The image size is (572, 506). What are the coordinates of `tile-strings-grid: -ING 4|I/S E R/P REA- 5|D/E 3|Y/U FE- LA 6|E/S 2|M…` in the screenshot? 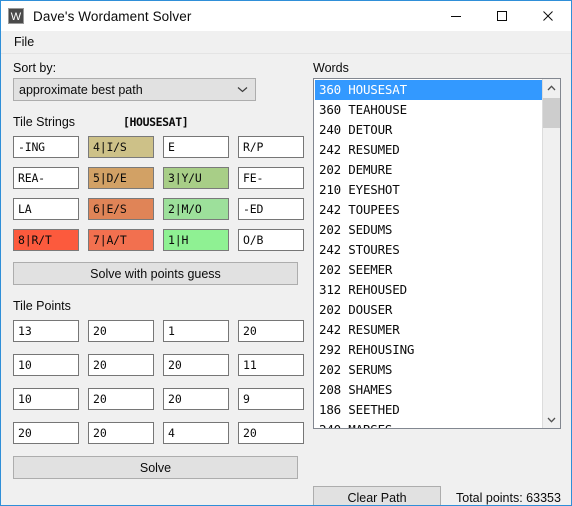 It's located at (158, 193).